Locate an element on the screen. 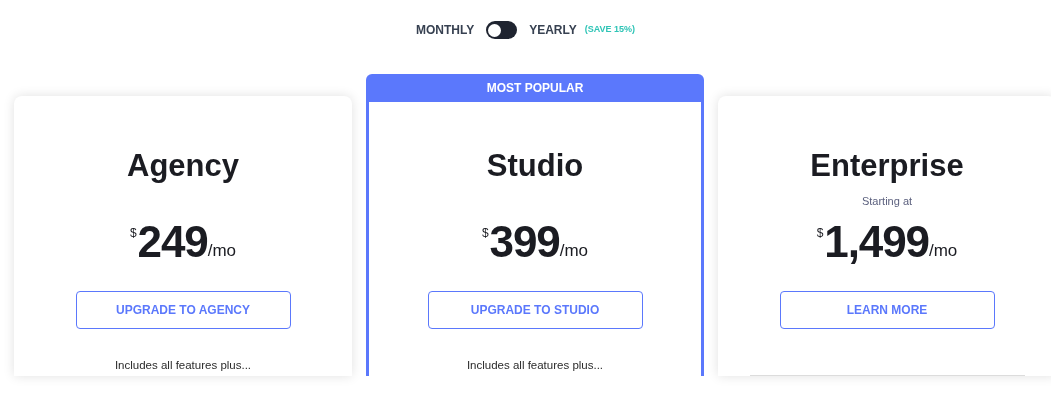  yearly-label: YEARLY is located at coordinates (553, 30).